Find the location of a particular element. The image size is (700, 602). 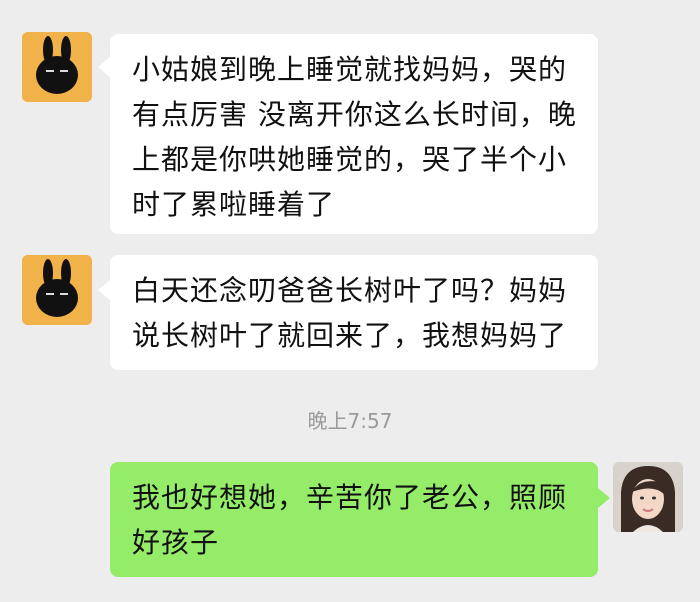

message-bubble-outgoing: 我也好想她，辛苦你了老公，照顾好孩子 is located at coordinates (354, 519).